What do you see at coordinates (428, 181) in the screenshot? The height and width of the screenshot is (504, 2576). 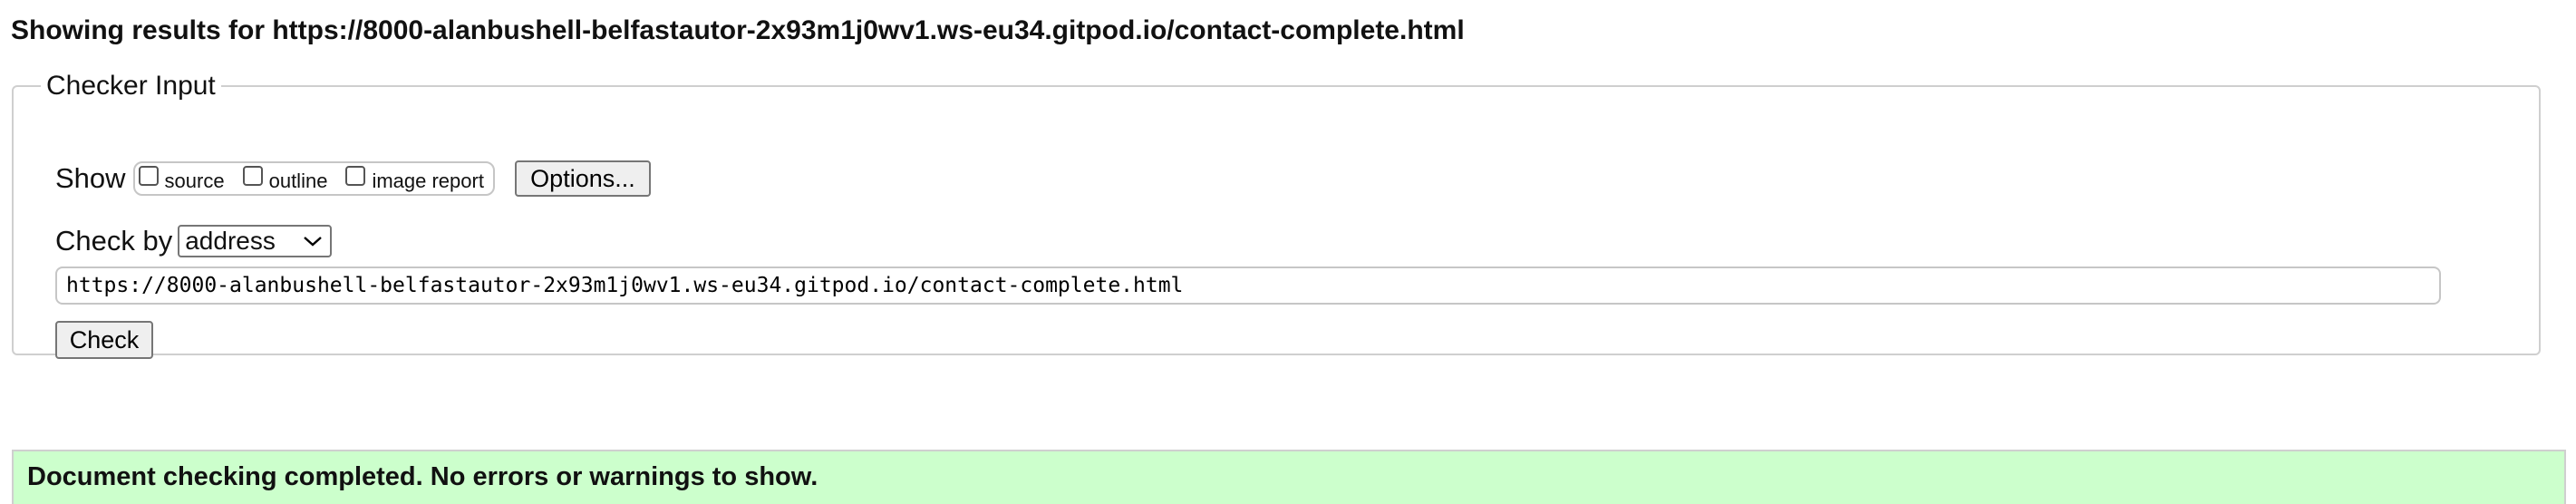 I see `image-report-label: image report` at bounding box center [428, 181].